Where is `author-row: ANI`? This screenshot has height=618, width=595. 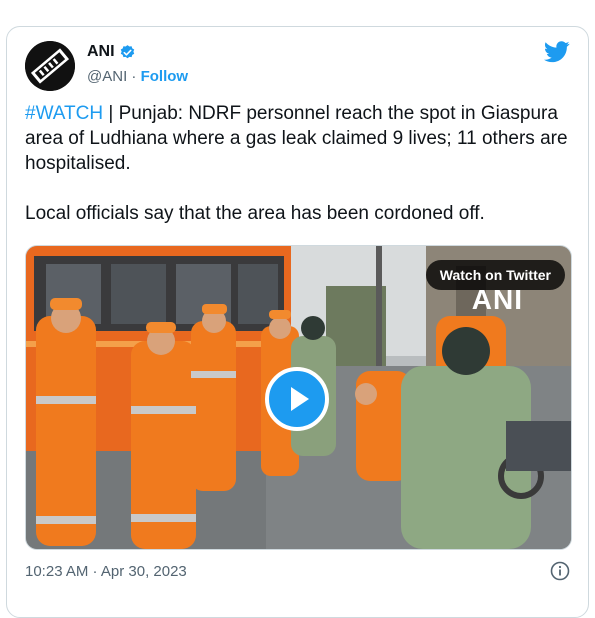
author-row: ANI is located at coordinates (111, 52).